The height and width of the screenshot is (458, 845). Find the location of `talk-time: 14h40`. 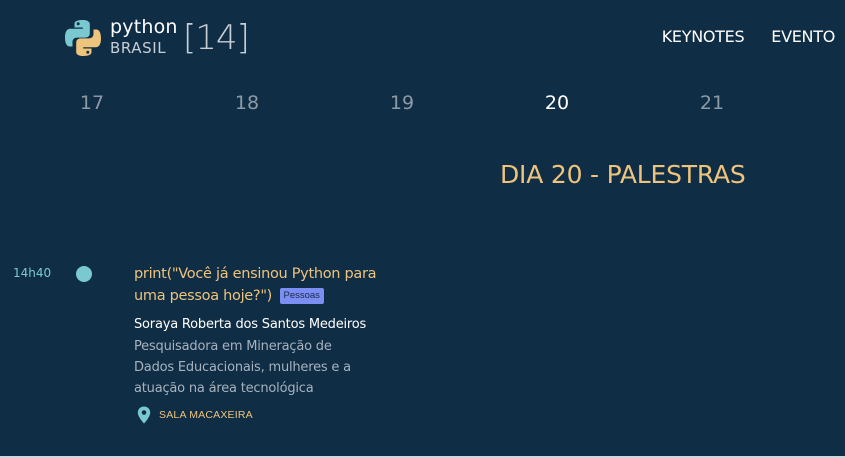

talk-time: 14h40 is located at coordinates (32, 273).